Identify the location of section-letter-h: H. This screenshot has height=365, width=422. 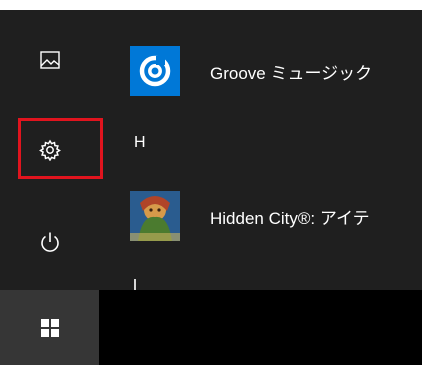
(140, 143).